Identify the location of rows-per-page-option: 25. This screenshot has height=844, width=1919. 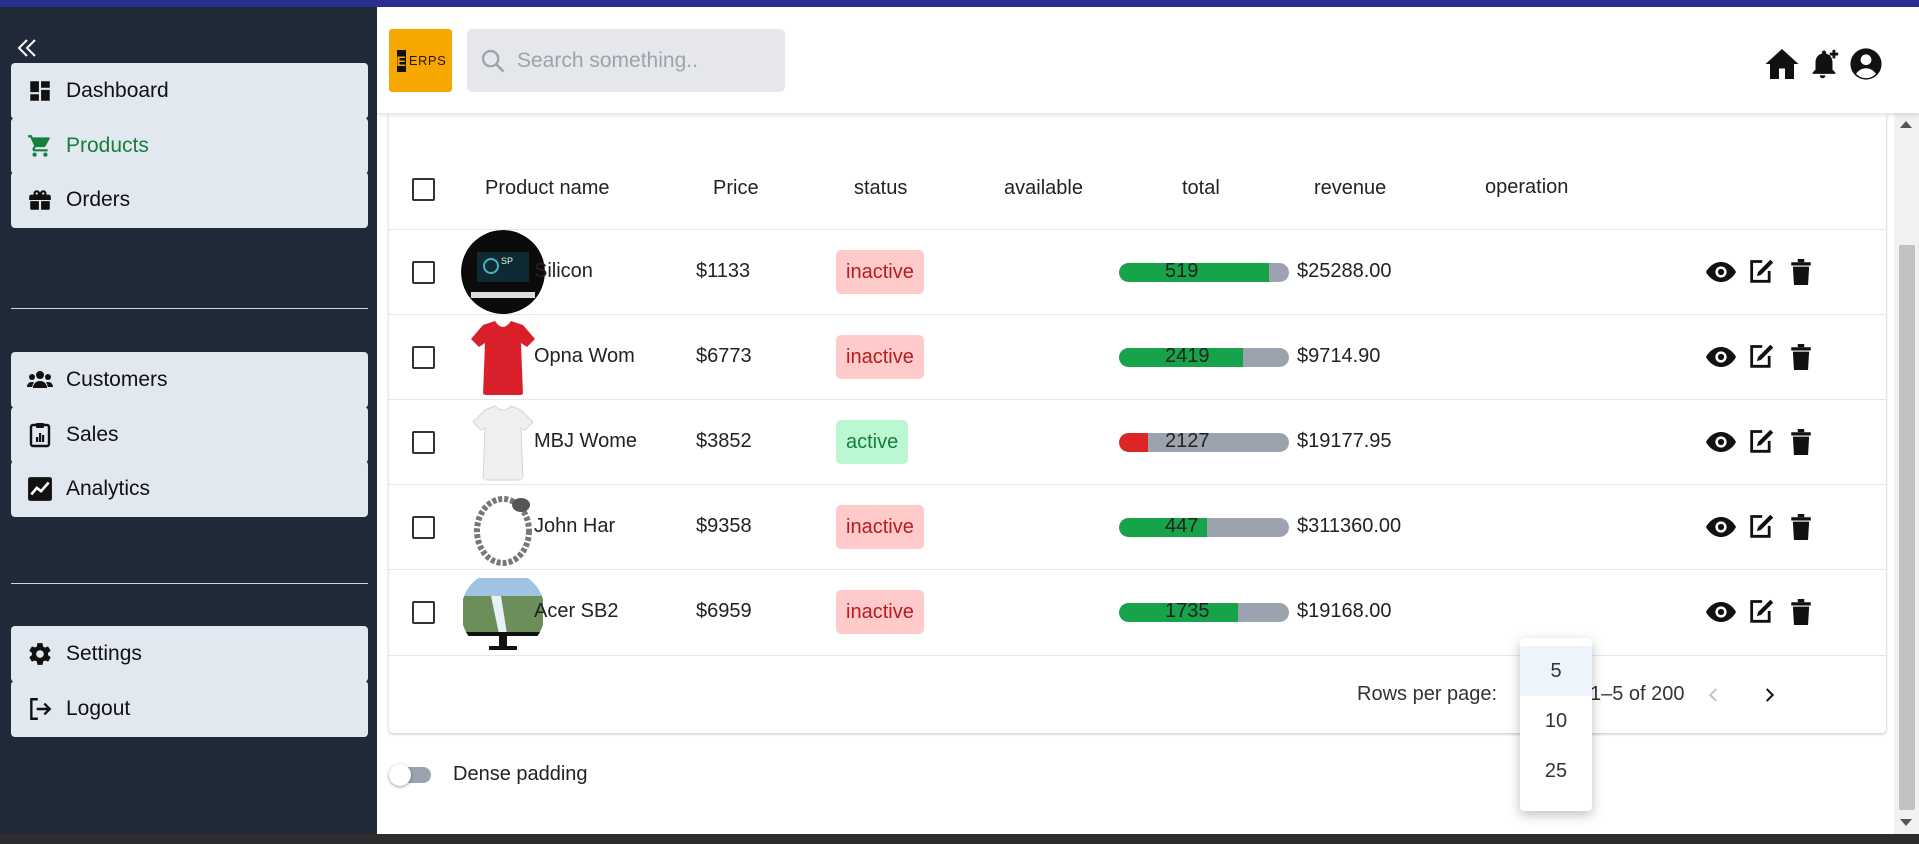
(1556, 771).